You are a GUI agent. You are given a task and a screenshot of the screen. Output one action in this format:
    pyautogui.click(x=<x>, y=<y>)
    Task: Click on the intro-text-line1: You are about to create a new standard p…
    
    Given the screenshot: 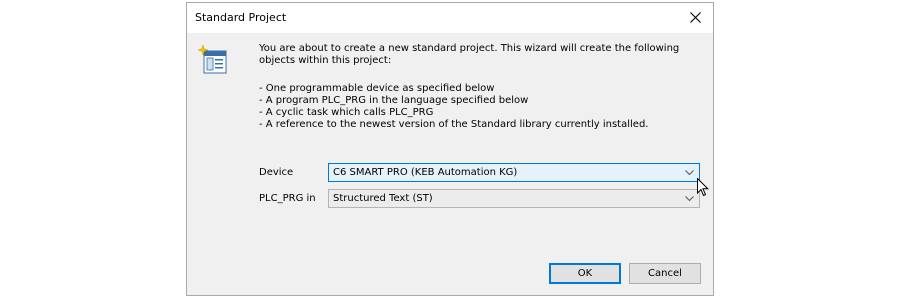 What is the action you would take?
    pyautogui.click(x=469, y=48)
    